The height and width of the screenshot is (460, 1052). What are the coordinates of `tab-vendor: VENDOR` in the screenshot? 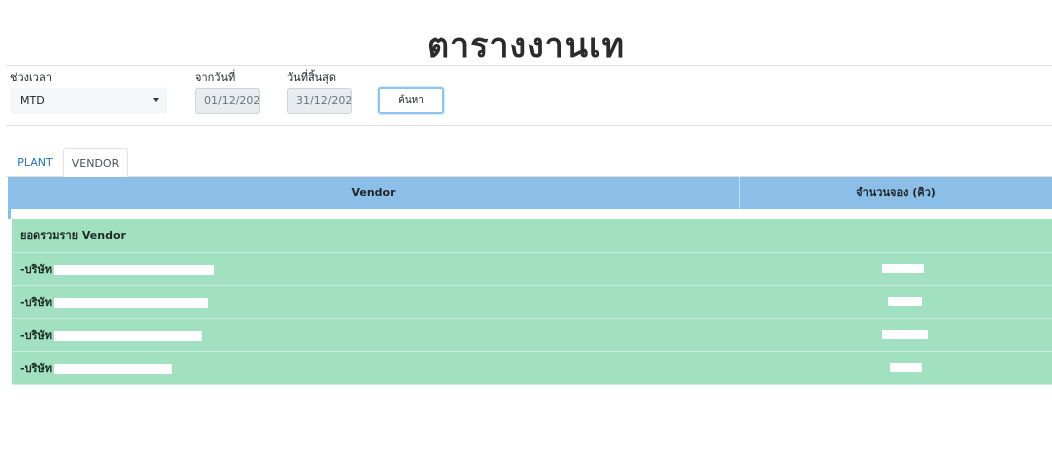 It's located at (95, 163).